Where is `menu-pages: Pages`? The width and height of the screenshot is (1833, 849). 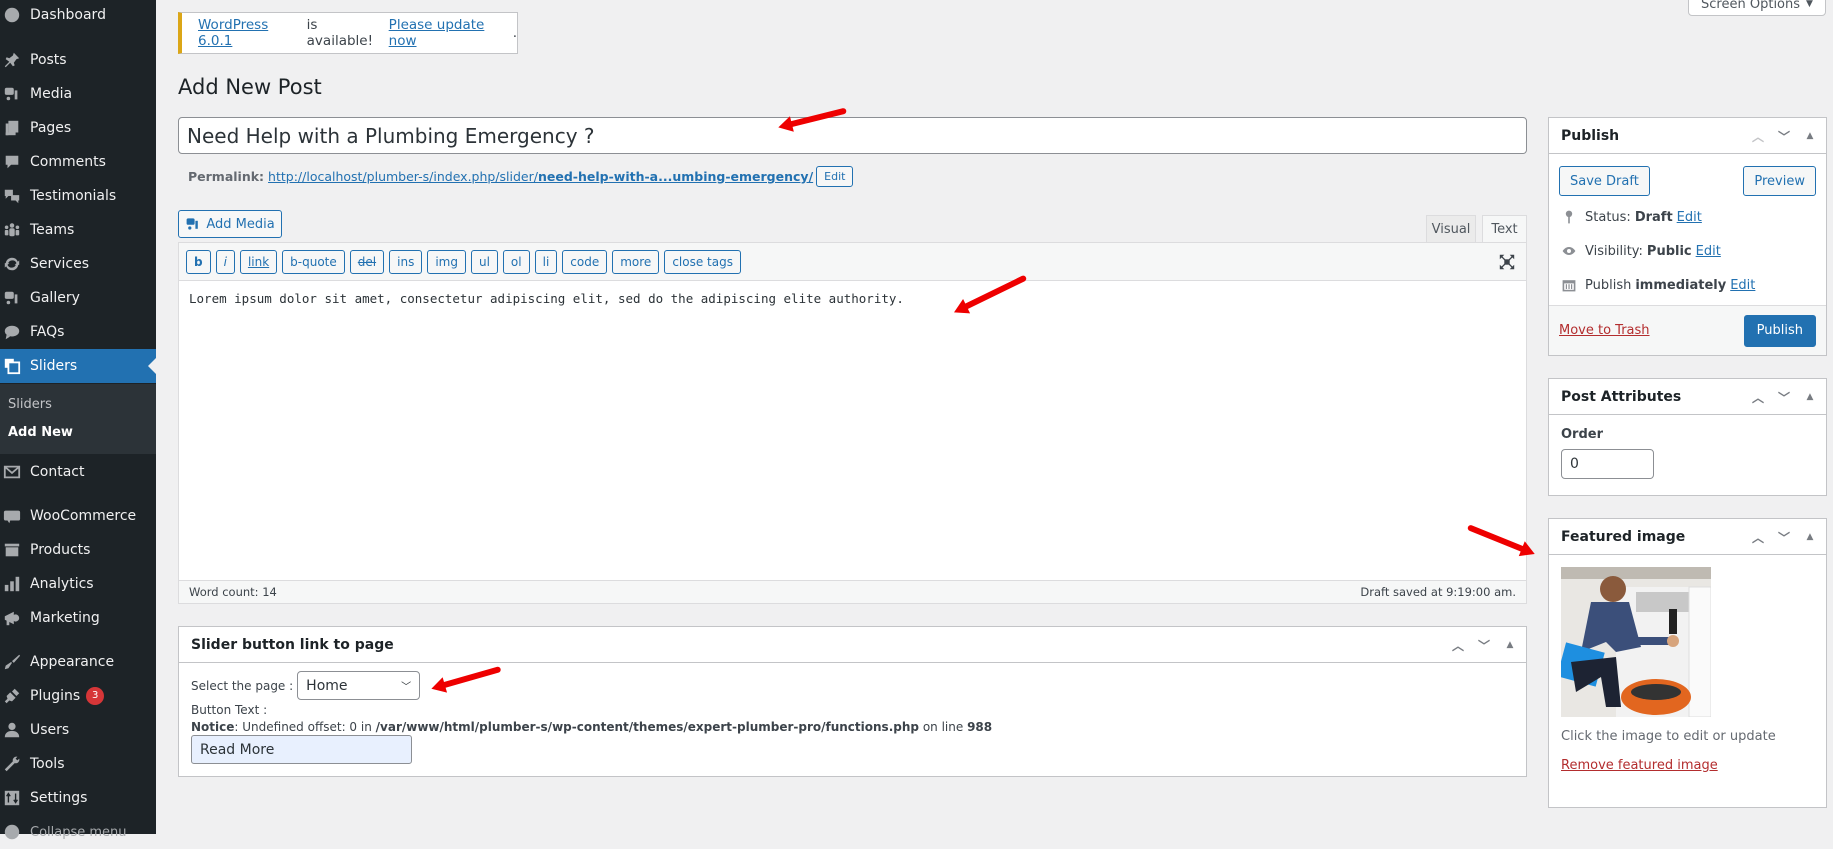 menu-pages: Pages is located at coordinates (78, 128).